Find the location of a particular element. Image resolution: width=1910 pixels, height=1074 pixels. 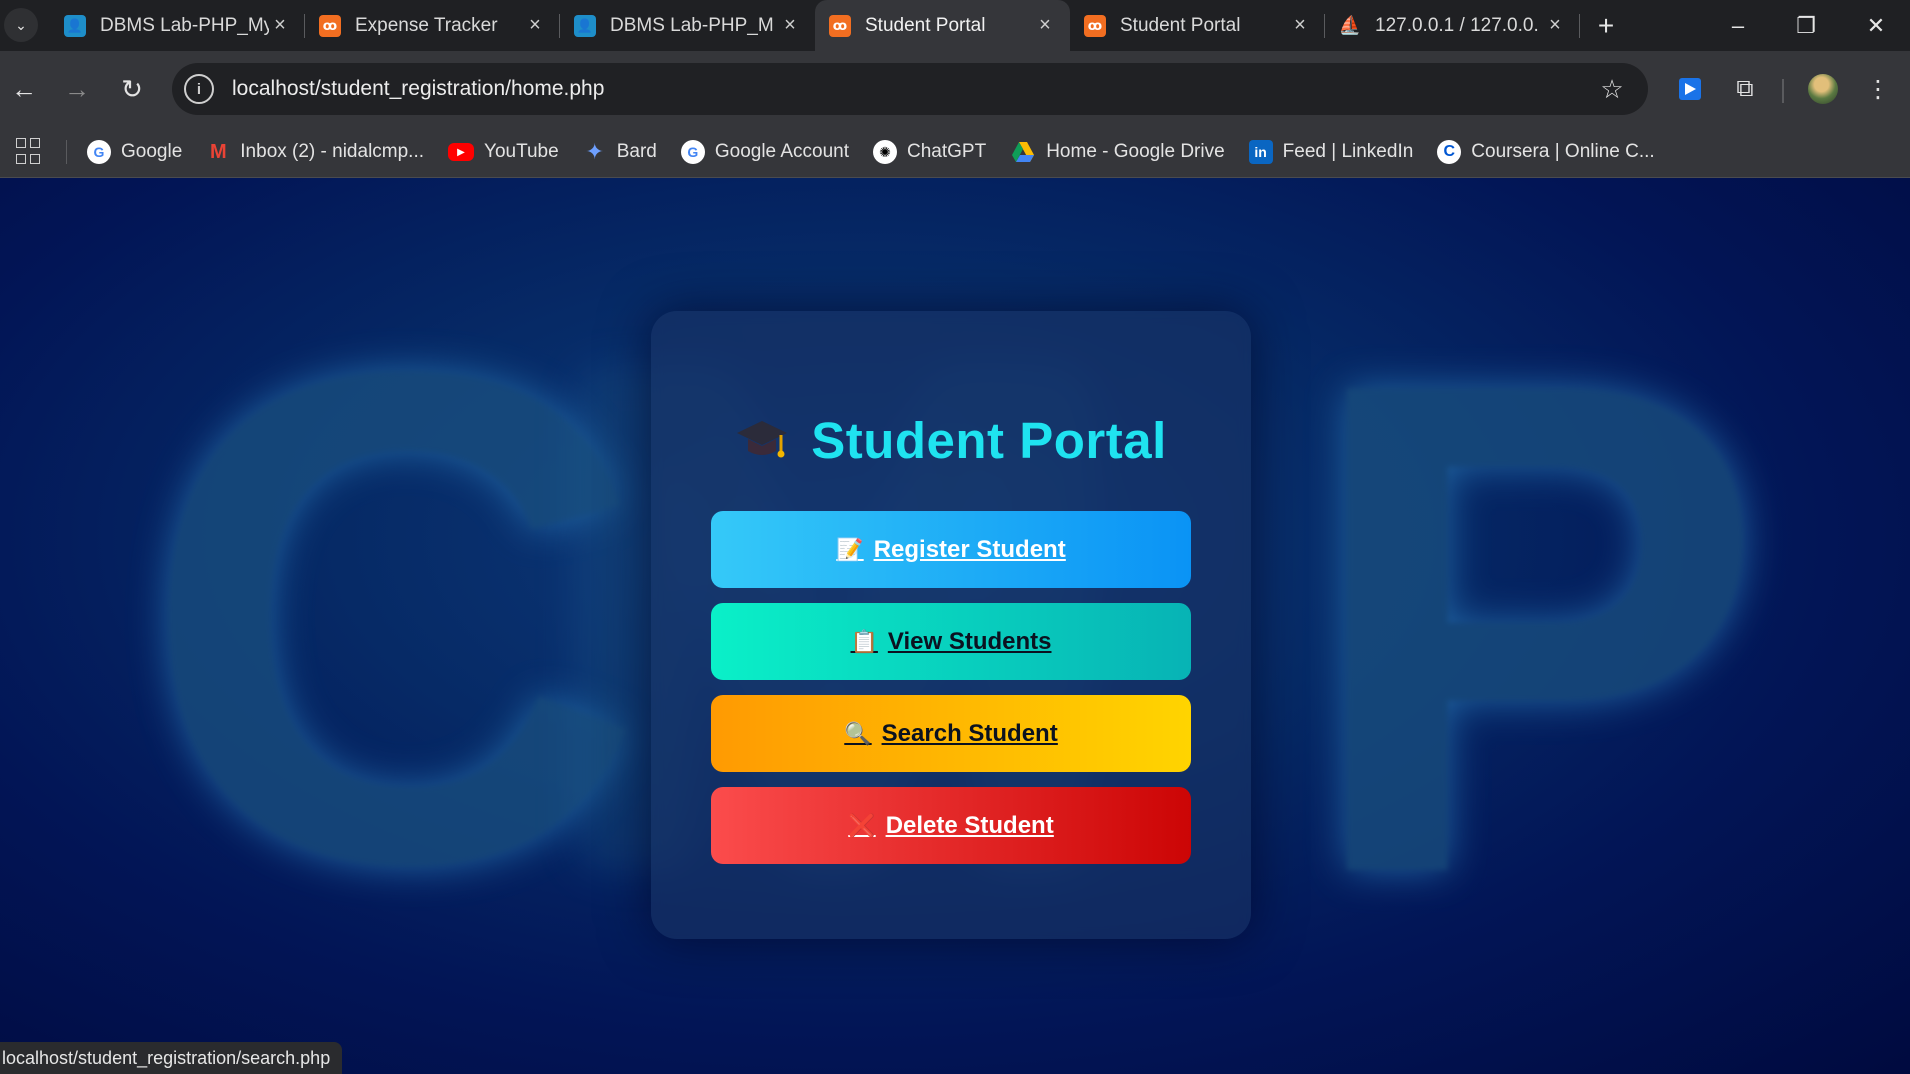

arrow-right-icon: → is located at coordinates (77, 88).